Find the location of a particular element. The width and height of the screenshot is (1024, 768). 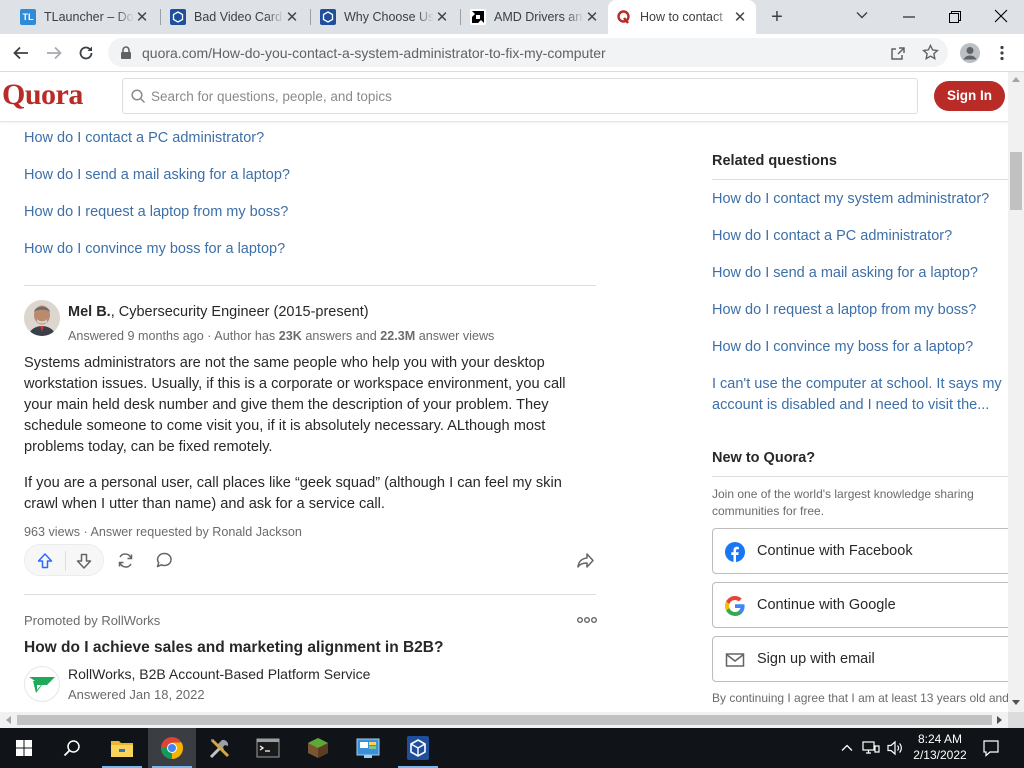

forward-arrow-icon is located at coordinates (54, 53).